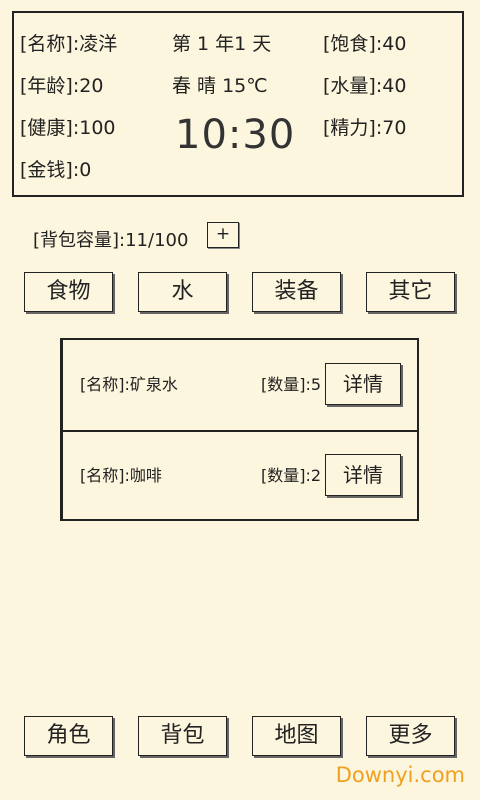  I want to click on nav-map-button: 地图, so click(296, 736).